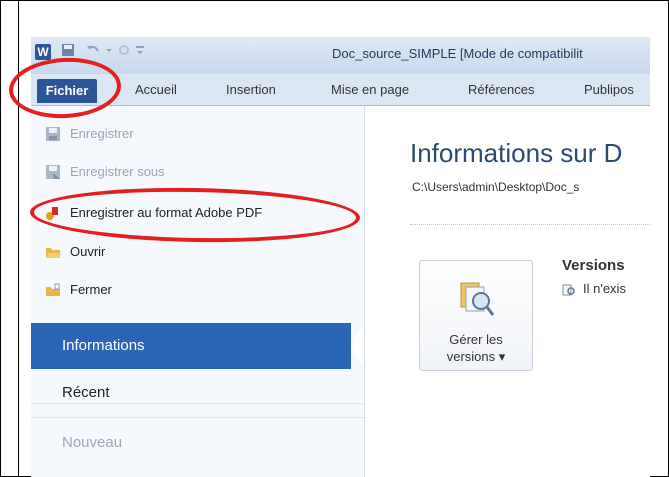 Image resolution: width=669 pixels, height=477 pixels. Describe the element at coordinates (516, 153) in the screenshot. I see `info-title: Informations sur D` at that location.